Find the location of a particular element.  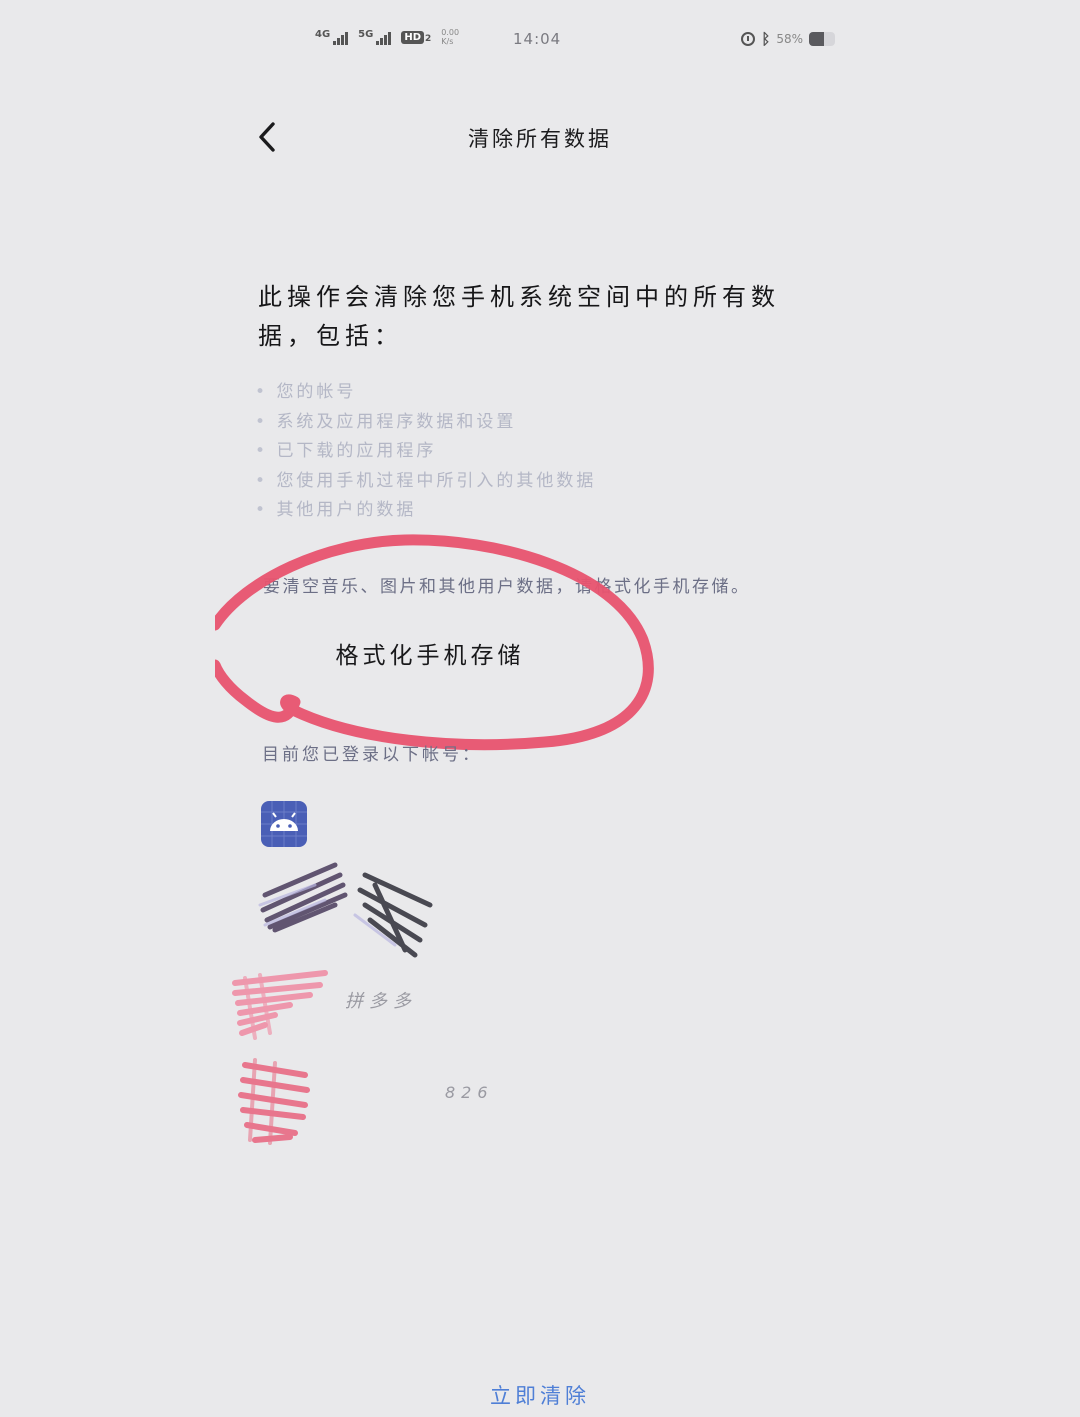

network-label: 4G is located at coordinates (323, 34).